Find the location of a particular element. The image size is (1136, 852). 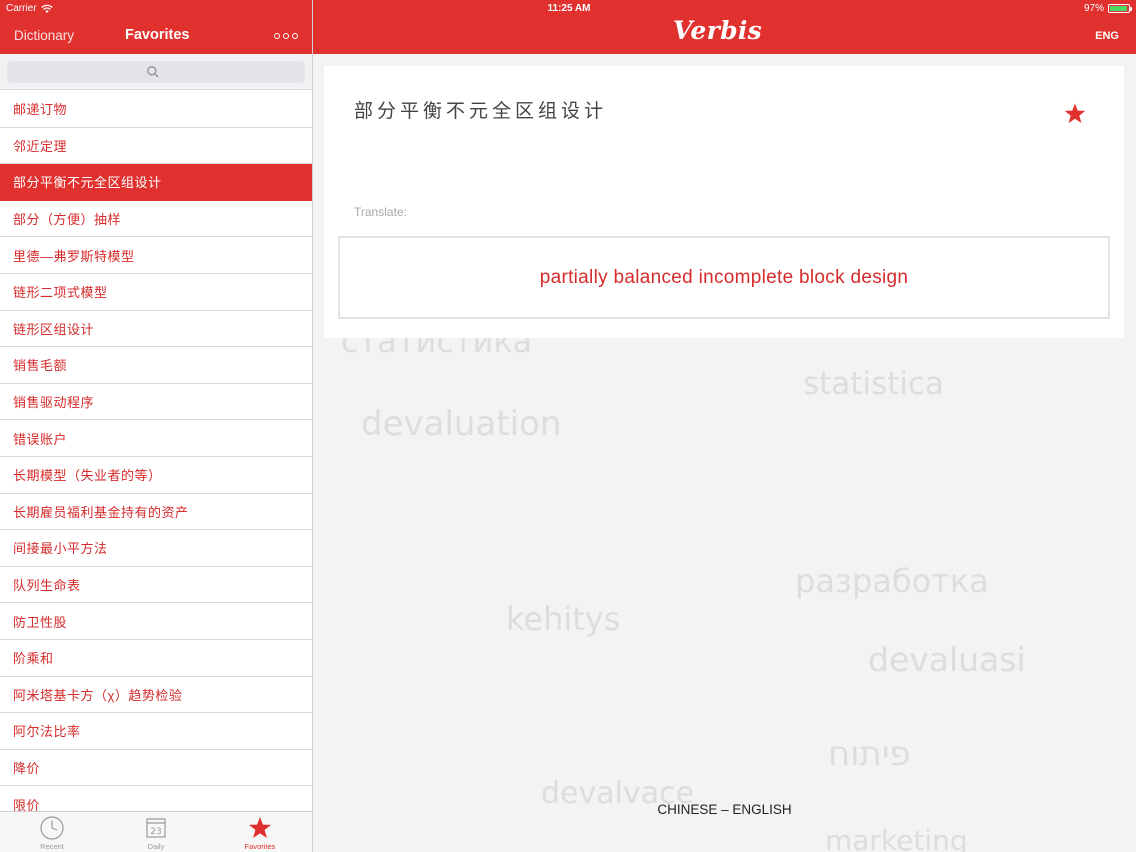

left-header: Carrier Dictionary Favorites is located at coordinates (156, 27).